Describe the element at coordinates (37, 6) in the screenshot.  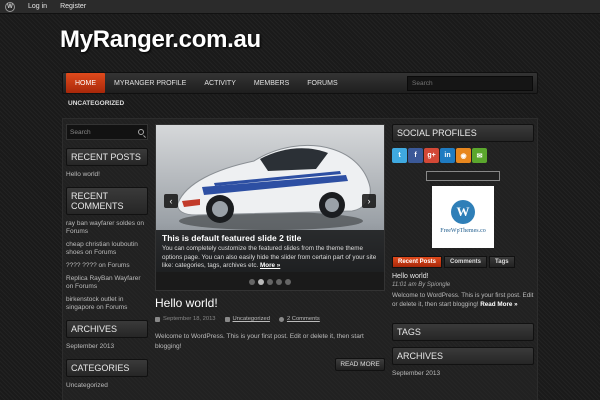
I see `login-link: Log in` at that location.